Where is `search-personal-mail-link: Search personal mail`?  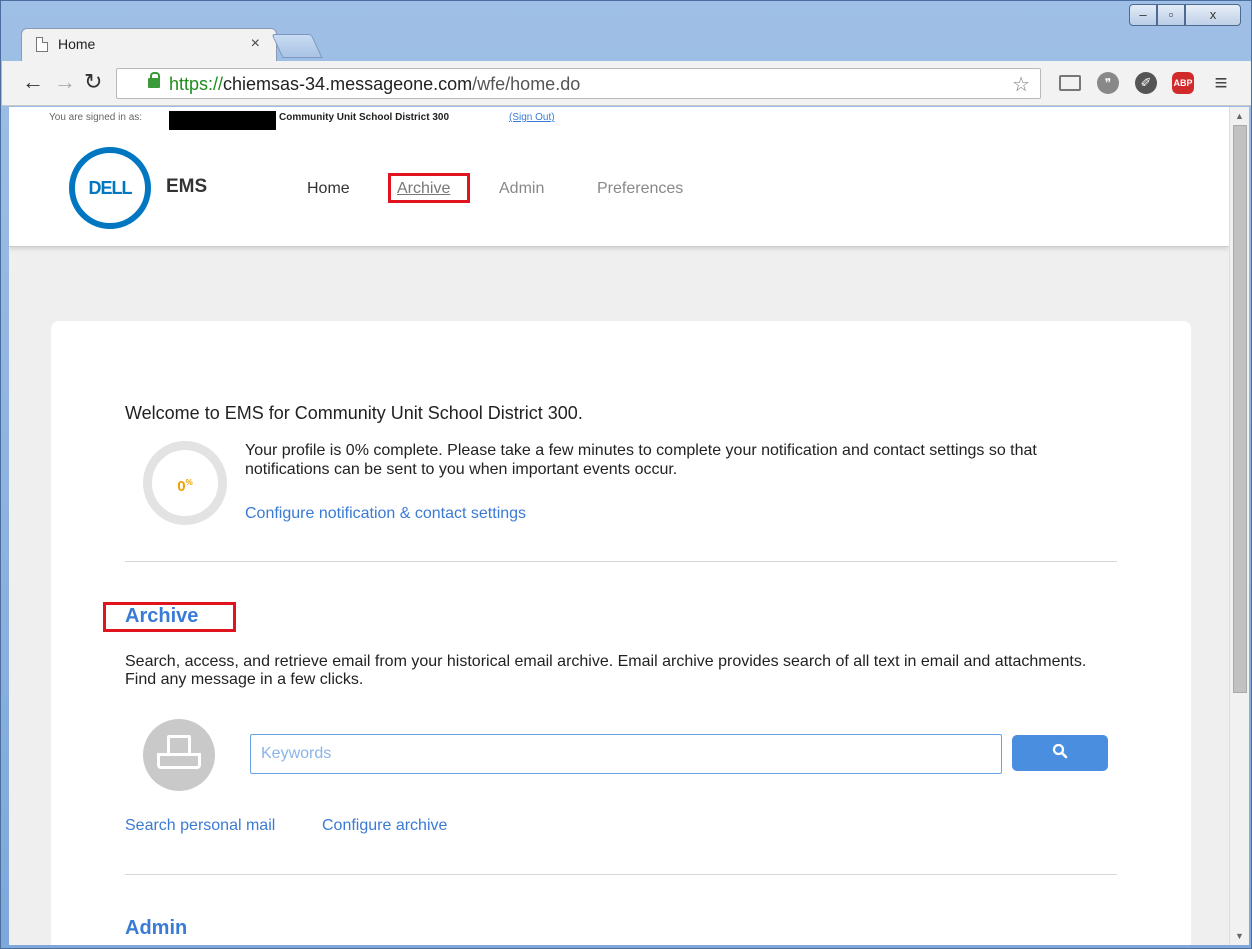
search-personal-mail-link: Search personal mail is located at coordinates (200, 826).